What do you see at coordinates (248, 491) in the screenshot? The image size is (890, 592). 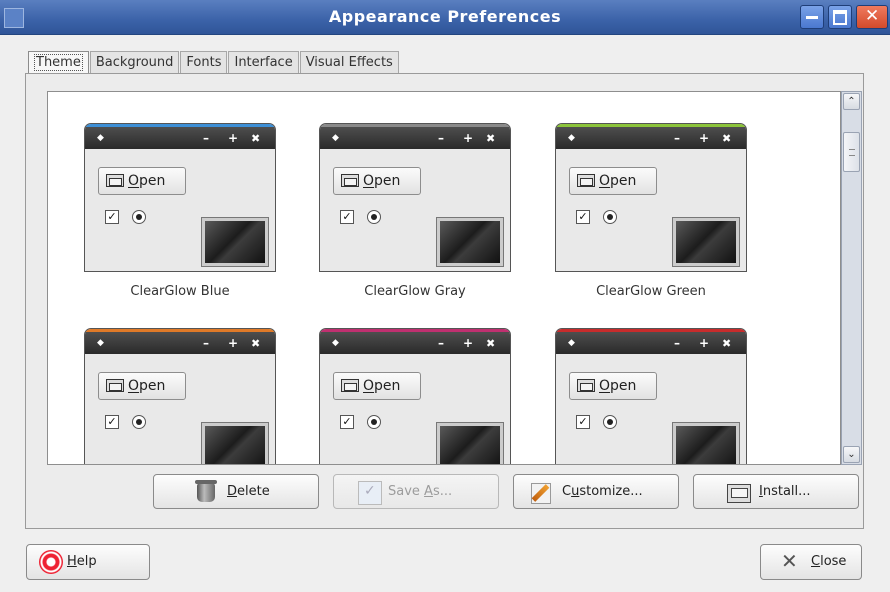 I see `delete-label: Delete` at bounding box center [248, 491].